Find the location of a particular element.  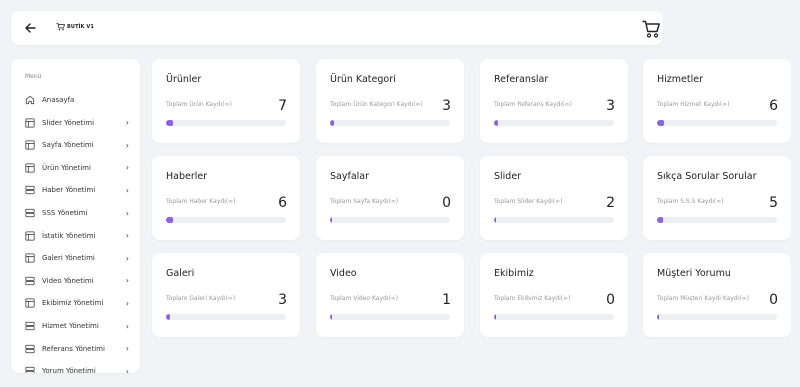

sidebar-item: Slider Yönetimi › is located at coordinates (77, 123).